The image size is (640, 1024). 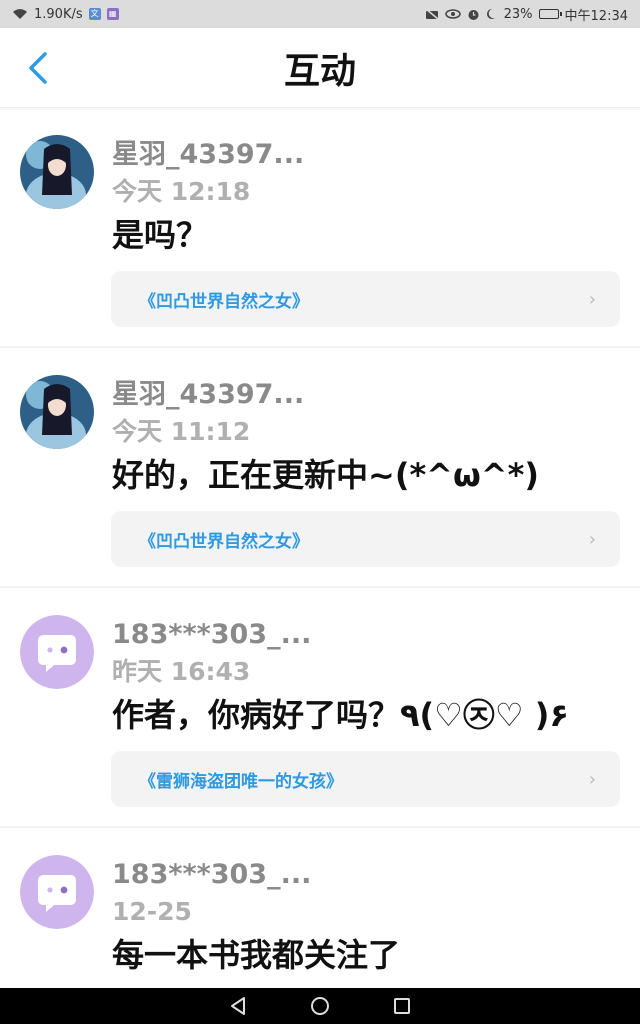 I want to click on status-right: 23% 中午12:34, so click(x=526, y=14).